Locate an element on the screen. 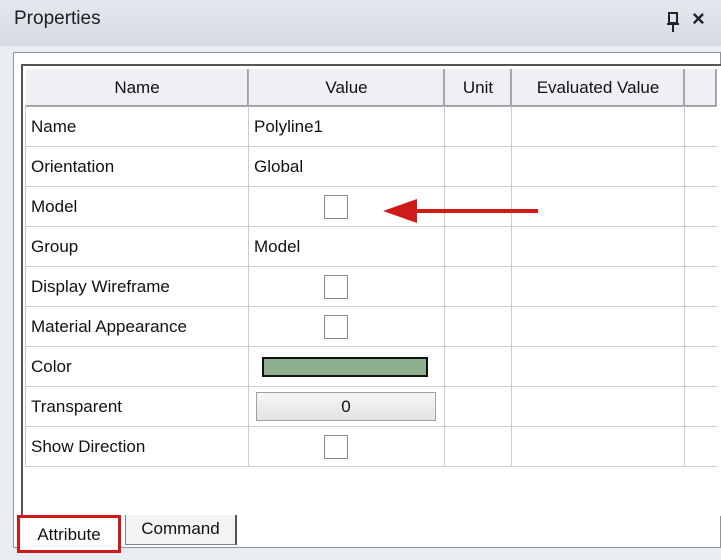 The height and width of the screenshot is (560, 721). property-name: Display Wireframe is located at coordinates (137, 286).